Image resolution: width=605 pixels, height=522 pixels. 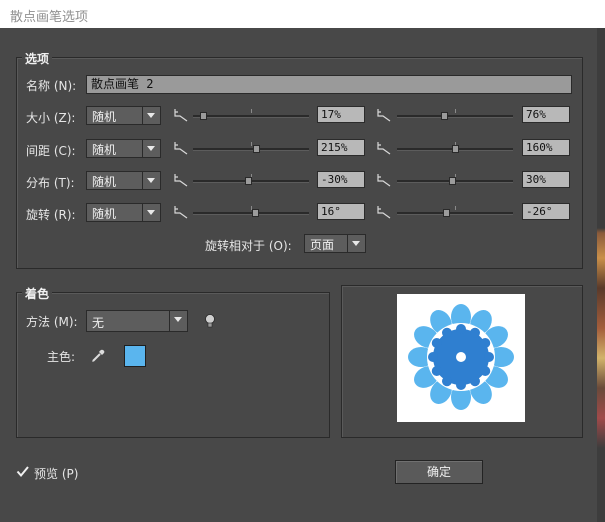 I want to click on spacing-max-value: 160%, so click(x=546, y=147).